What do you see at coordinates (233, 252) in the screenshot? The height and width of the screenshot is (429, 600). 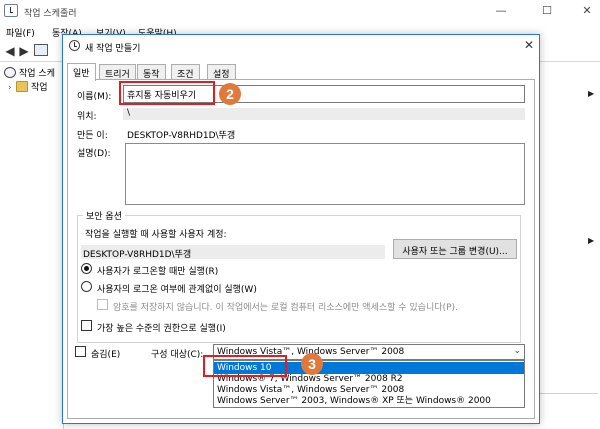 I see `account-field: DESKTOP-V8RHD1D\뚜갱` at bounding box center [233, 252].